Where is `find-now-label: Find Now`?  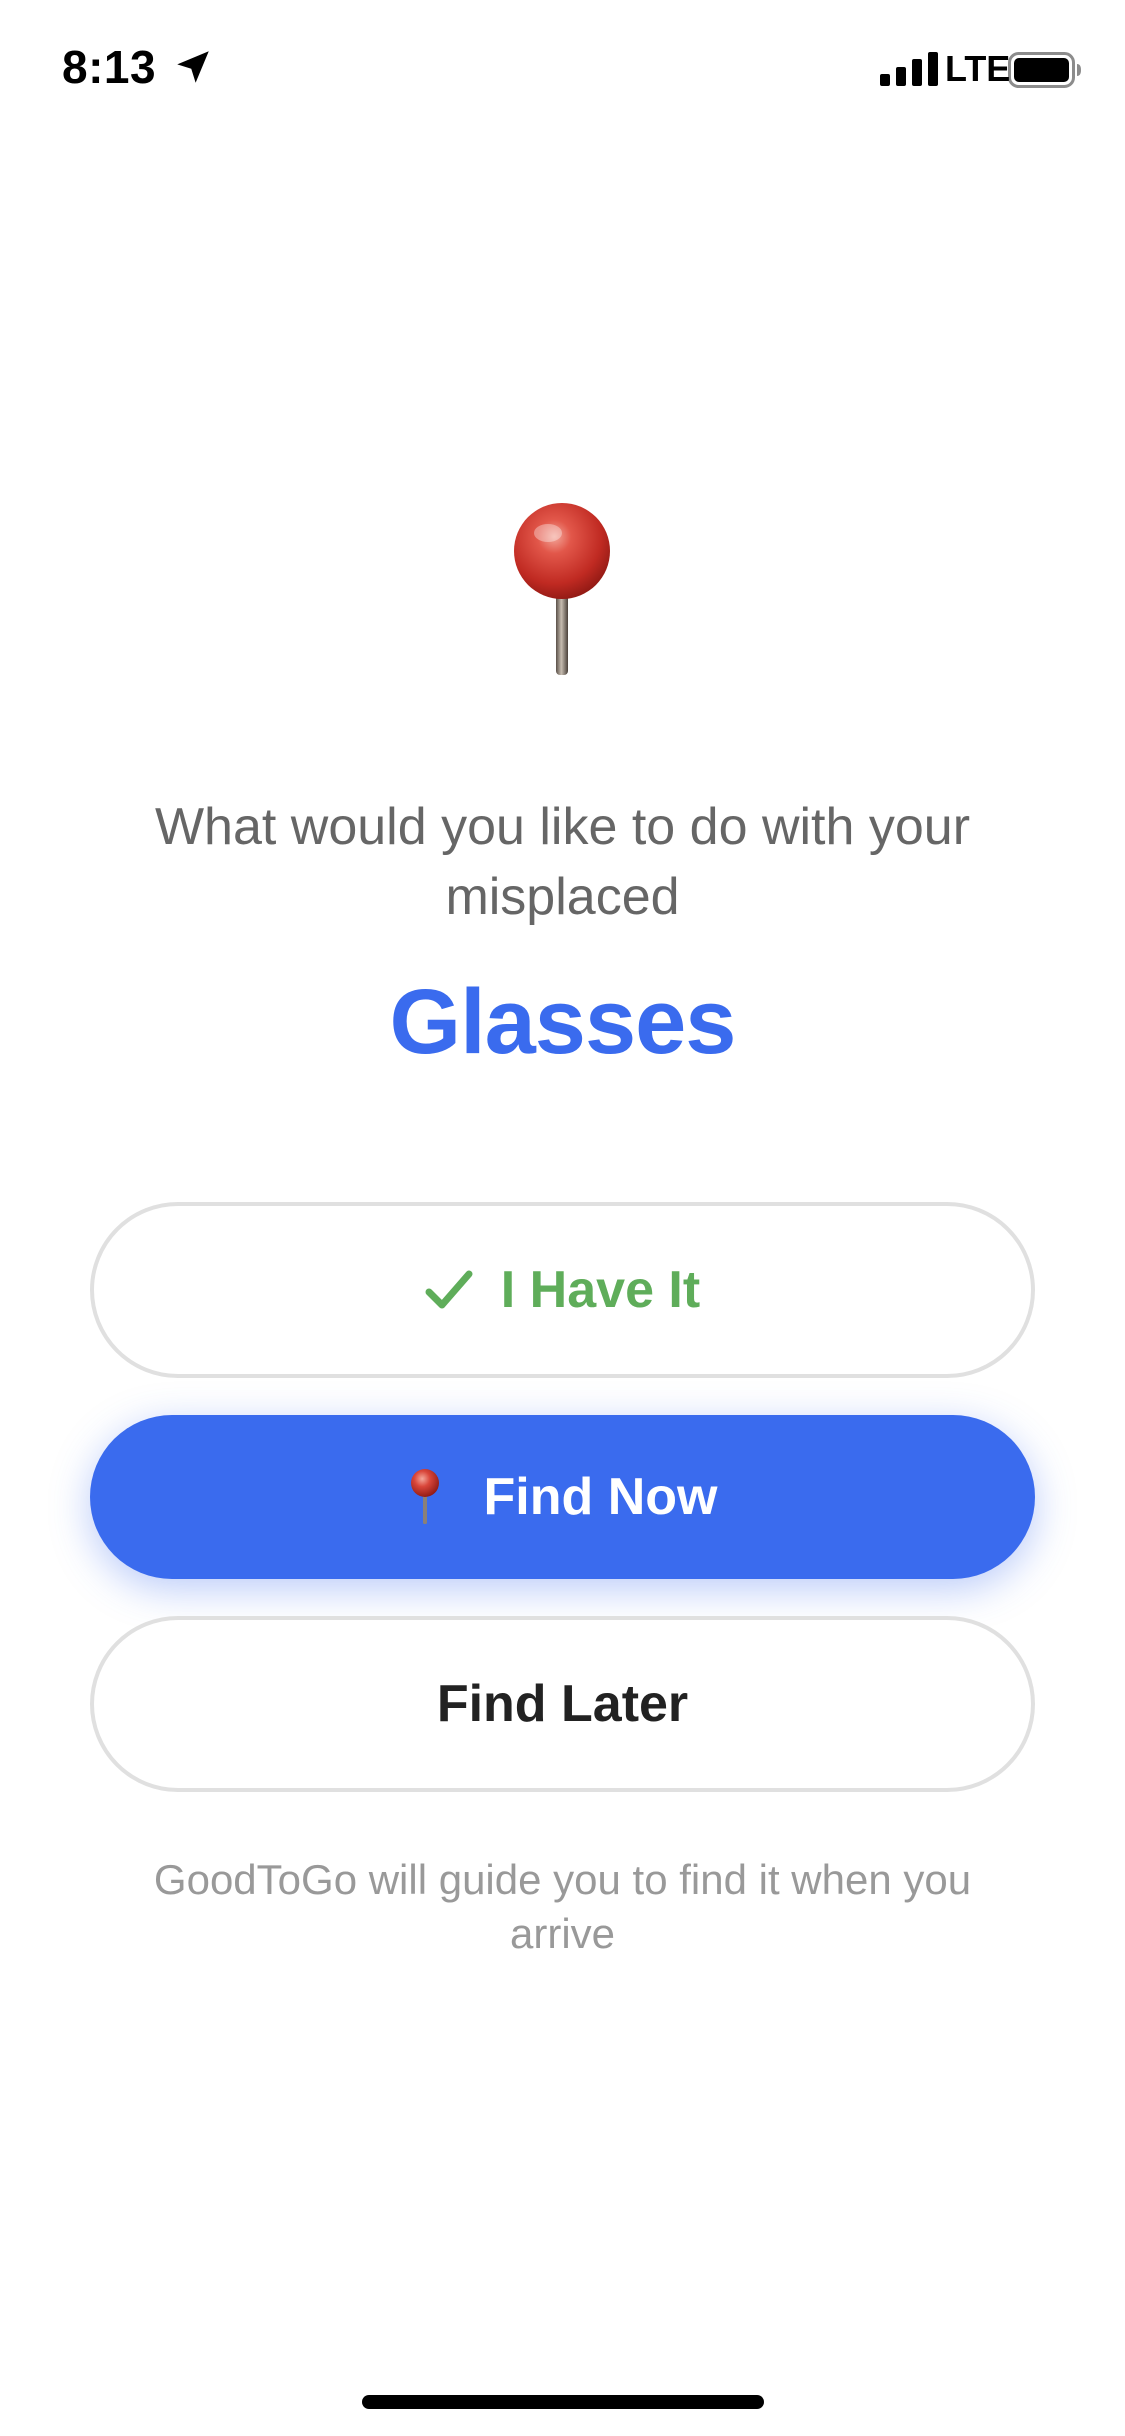
find-now-label: Find Now is located at coordinates (600, 1497).